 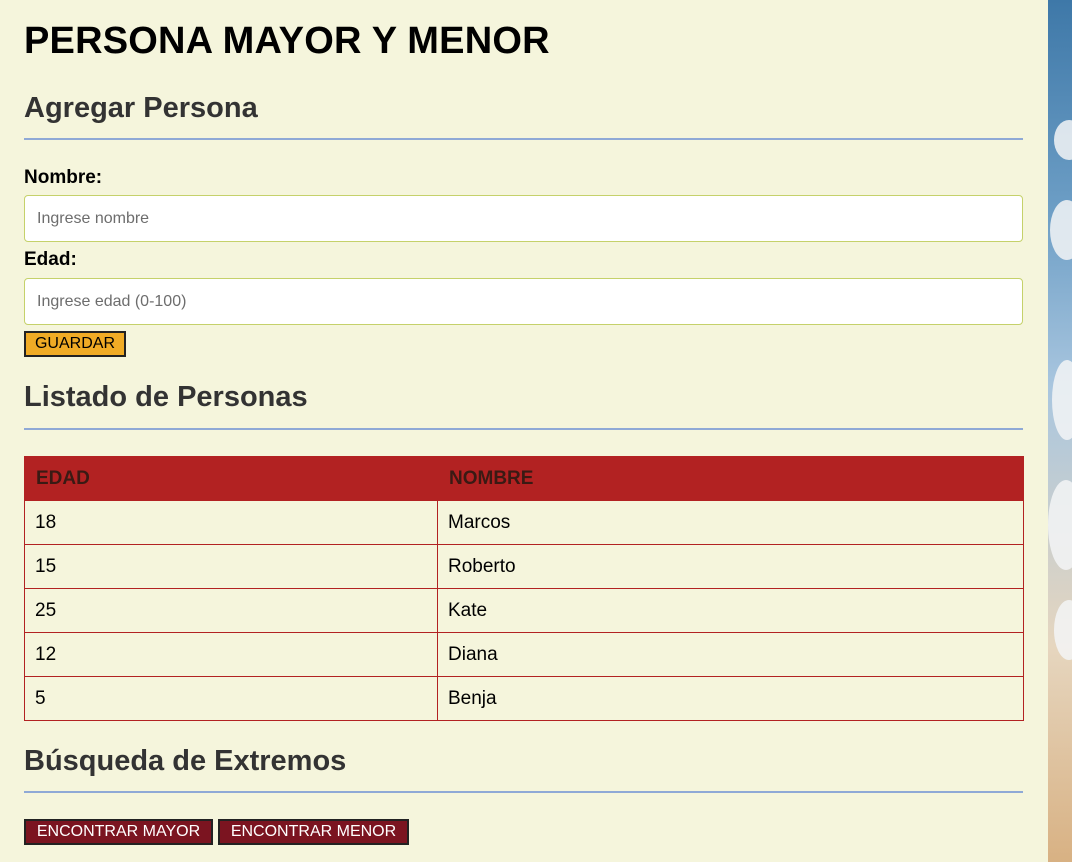 What do you see at coordinates (730, 698) in the screenshot?
I see `cell-nombre: Benja` at bounding box center [730, 698].